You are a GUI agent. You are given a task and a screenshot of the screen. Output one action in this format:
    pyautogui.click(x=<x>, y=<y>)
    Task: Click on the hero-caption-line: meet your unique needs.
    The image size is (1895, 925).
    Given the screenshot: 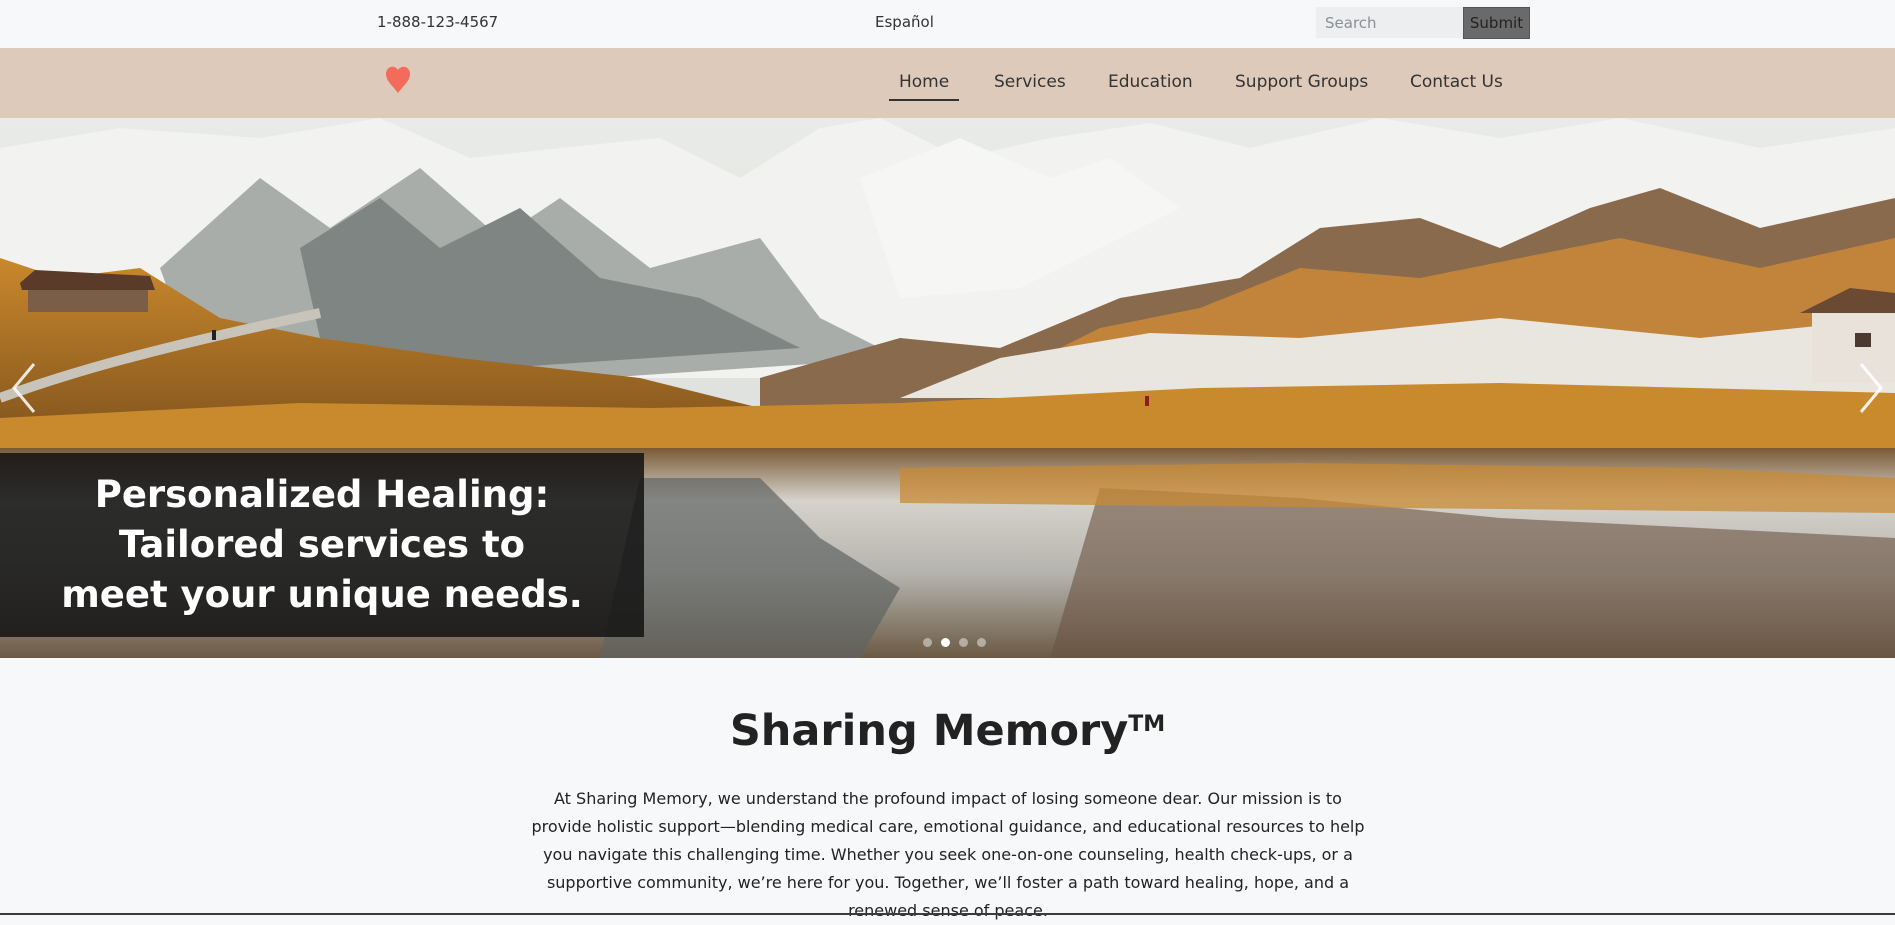 What is the action you would take?
    pyautogui.click(x=322, y=594)
    